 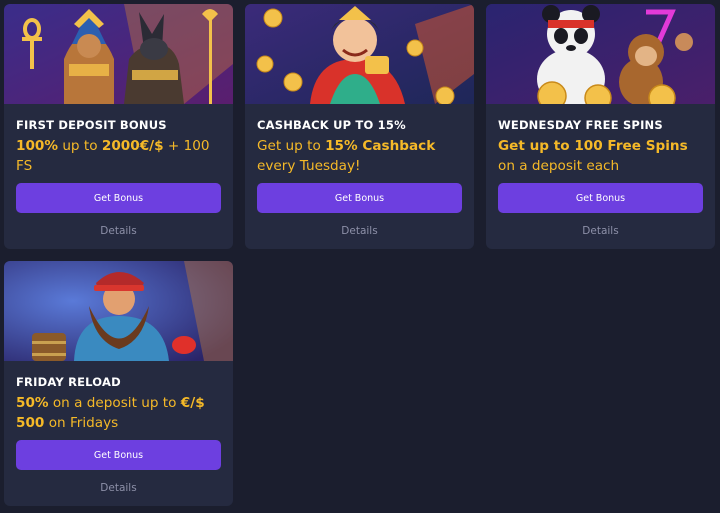 I want to click on fortune-god-image, so click(x=359, y=54).